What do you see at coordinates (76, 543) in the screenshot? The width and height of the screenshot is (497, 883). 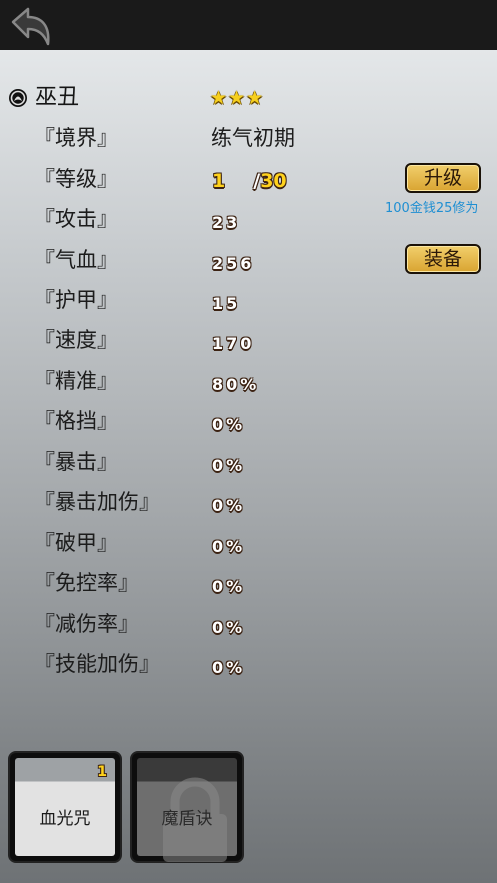 I see `stat-label-armor-break: 『破甲』` at bounding box center [76, 543].